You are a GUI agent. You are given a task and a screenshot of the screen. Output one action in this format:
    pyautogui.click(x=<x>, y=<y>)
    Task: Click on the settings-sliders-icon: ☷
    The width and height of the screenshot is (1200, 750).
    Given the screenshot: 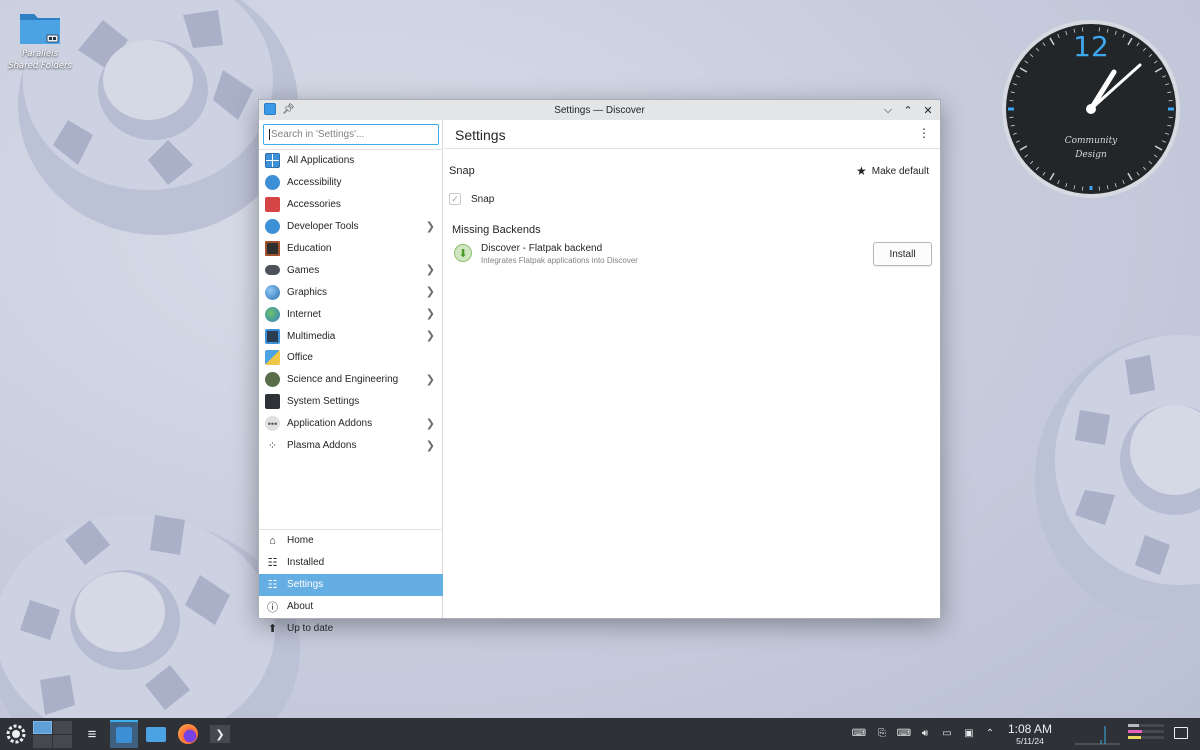 What is the action you would take?
    pyautogui.click(x=272, y=585)
    